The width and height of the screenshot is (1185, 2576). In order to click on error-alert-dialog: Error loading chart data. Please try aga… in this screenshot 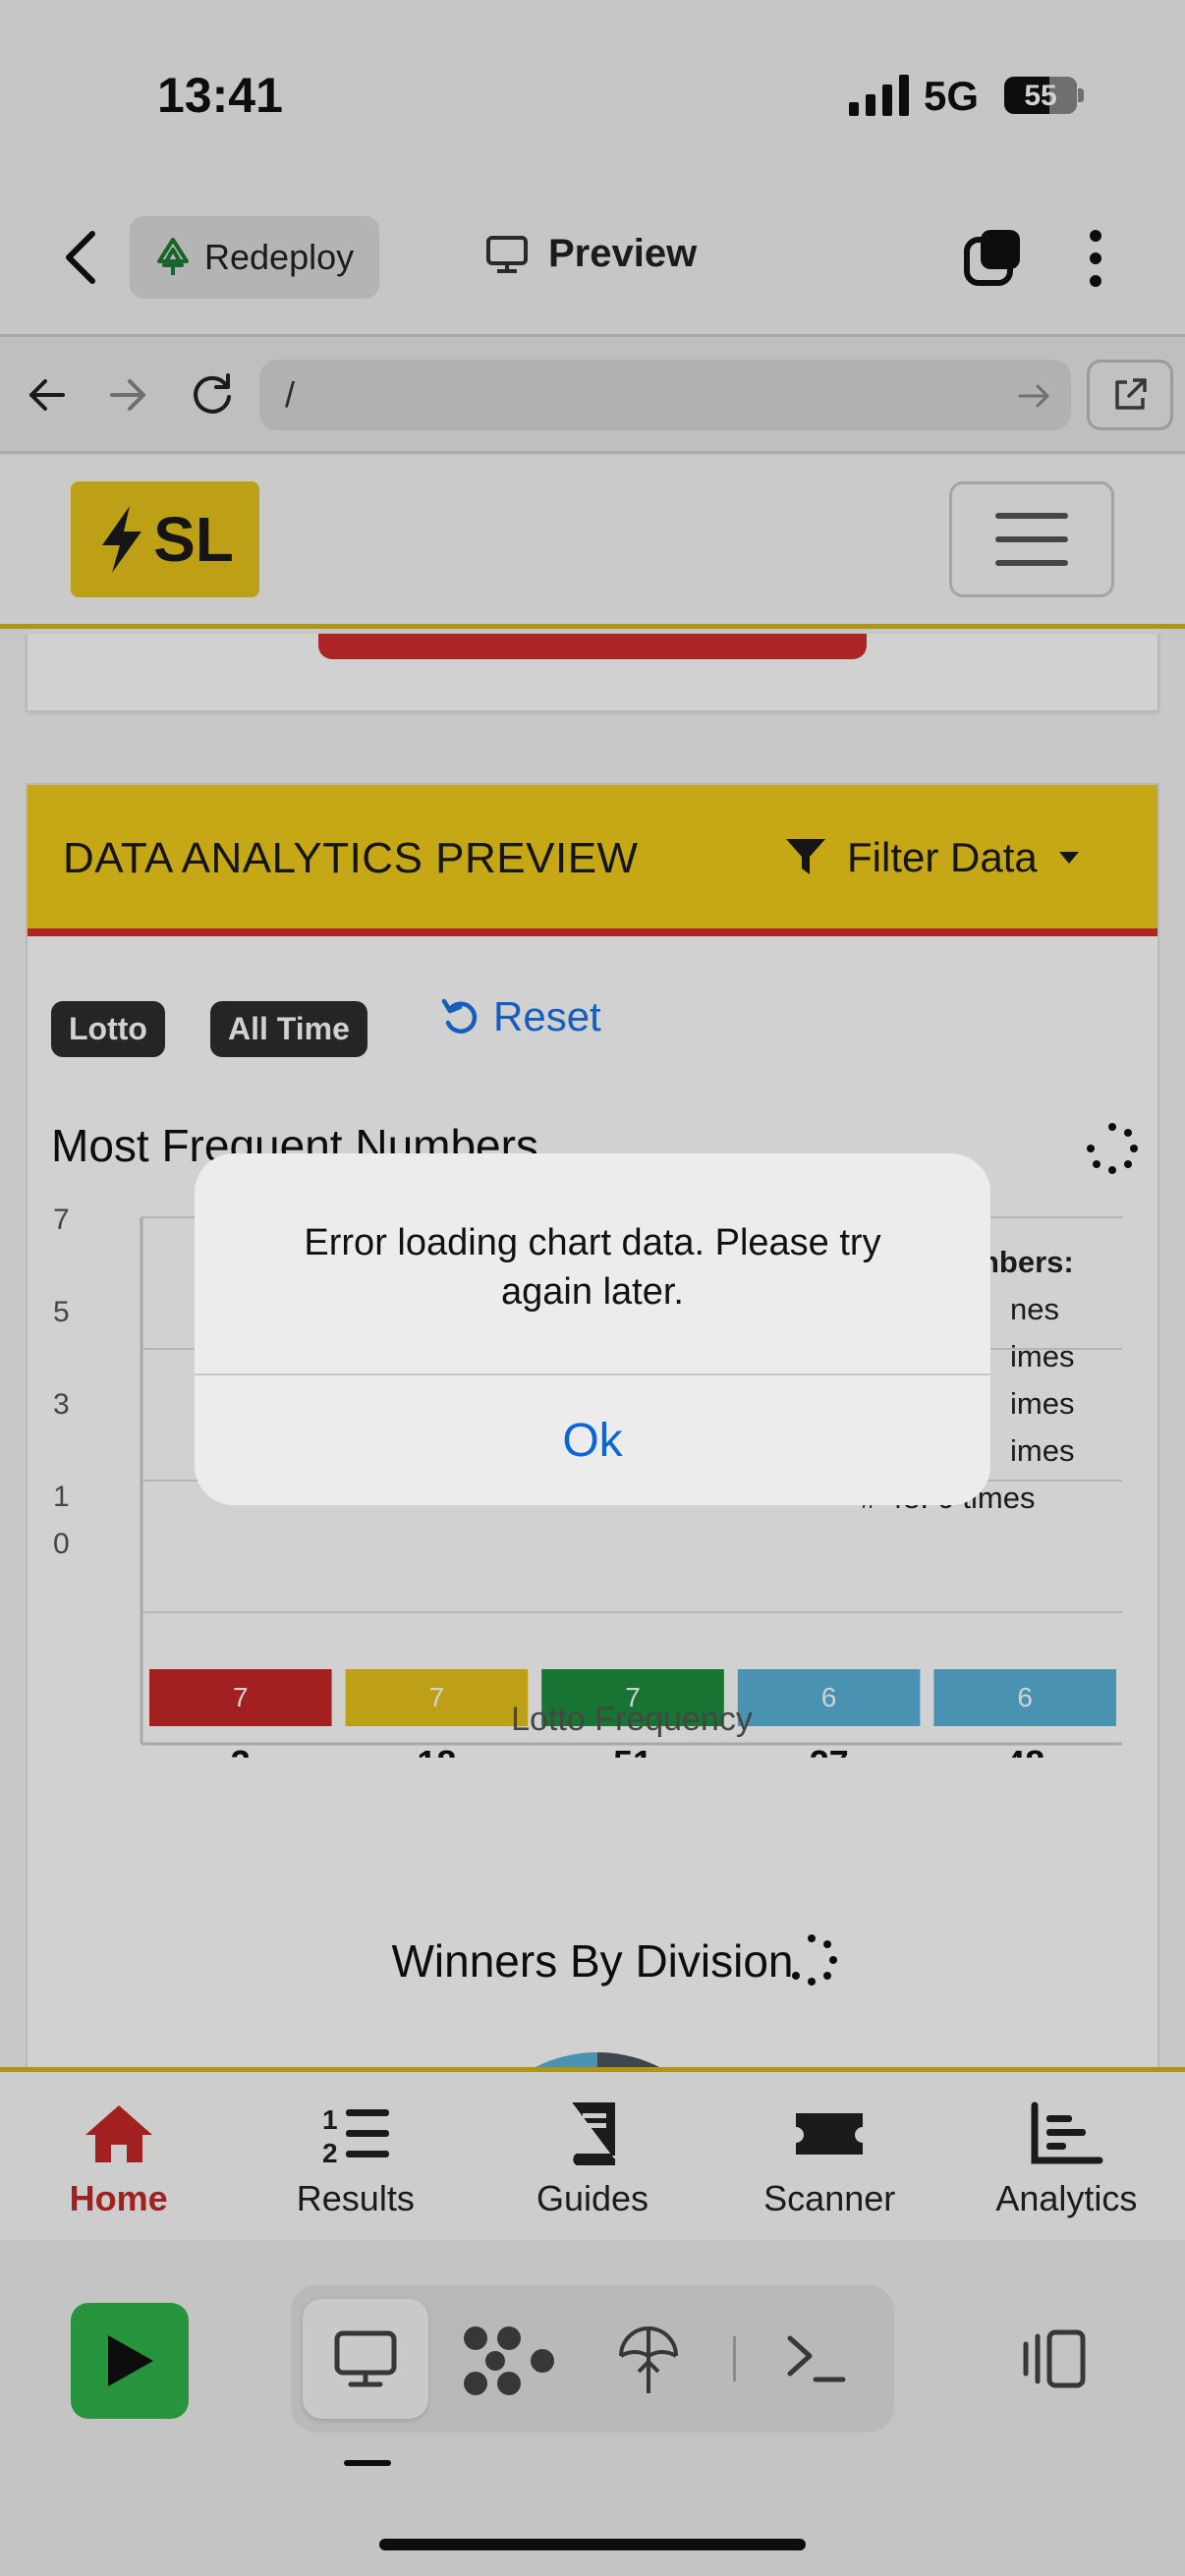, I will do `click(592, 1329)`.